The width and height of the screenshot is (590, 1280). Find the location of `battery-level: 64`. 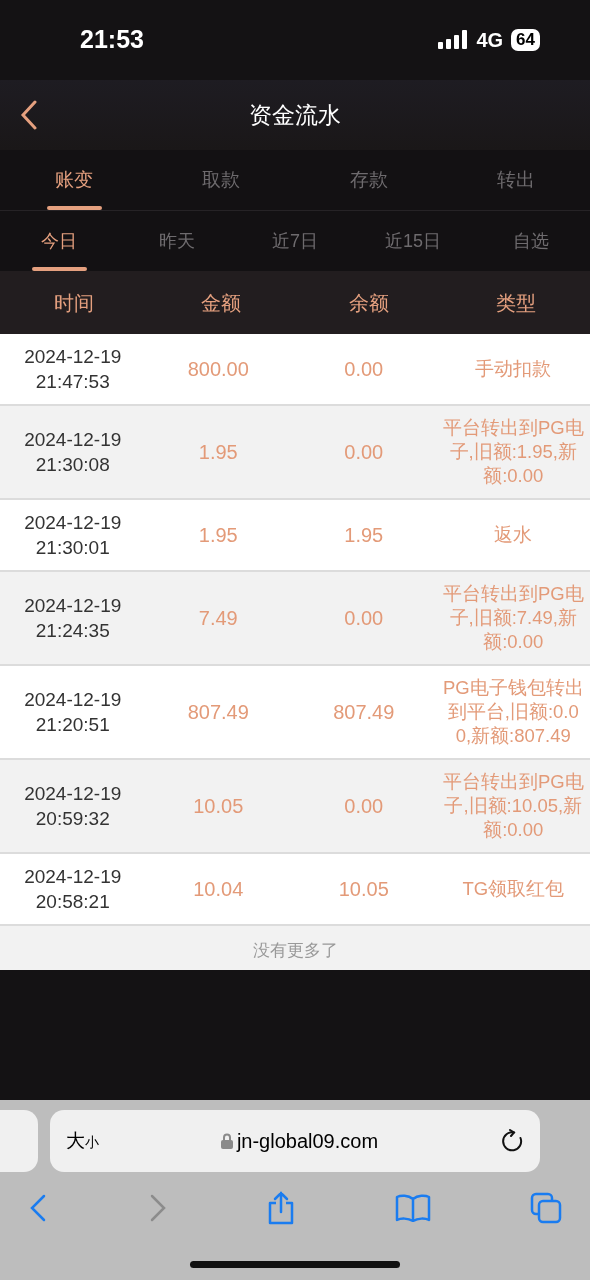

battery-level: 64 is located at coordinates (525, 40).